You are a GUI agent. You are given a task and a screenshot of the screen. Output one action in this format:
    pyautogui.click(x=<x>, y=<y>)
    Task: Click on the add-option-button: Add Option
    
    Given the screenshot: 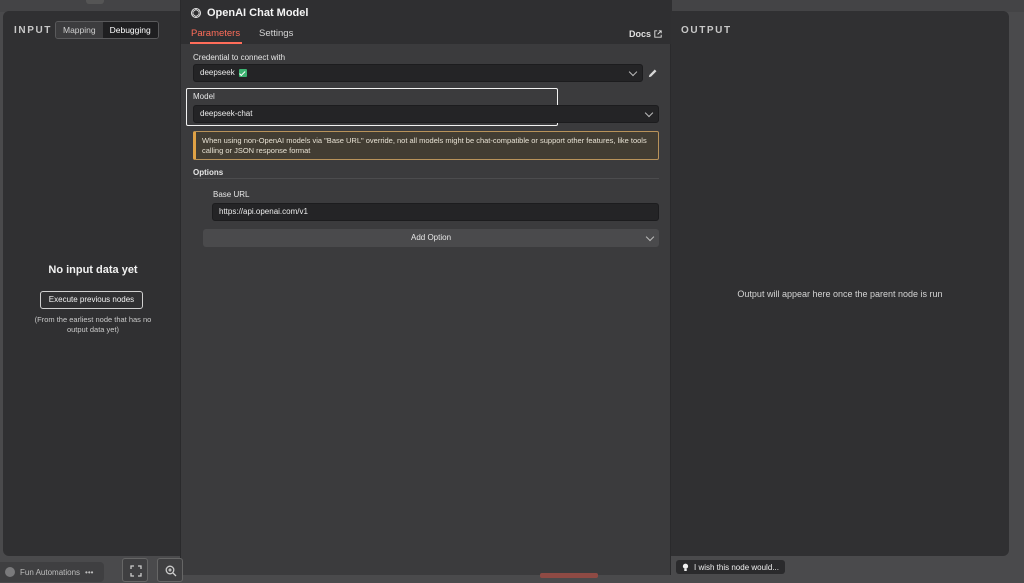 What is the action you would take?
    pyautogui.click(x=431, y=238)
    